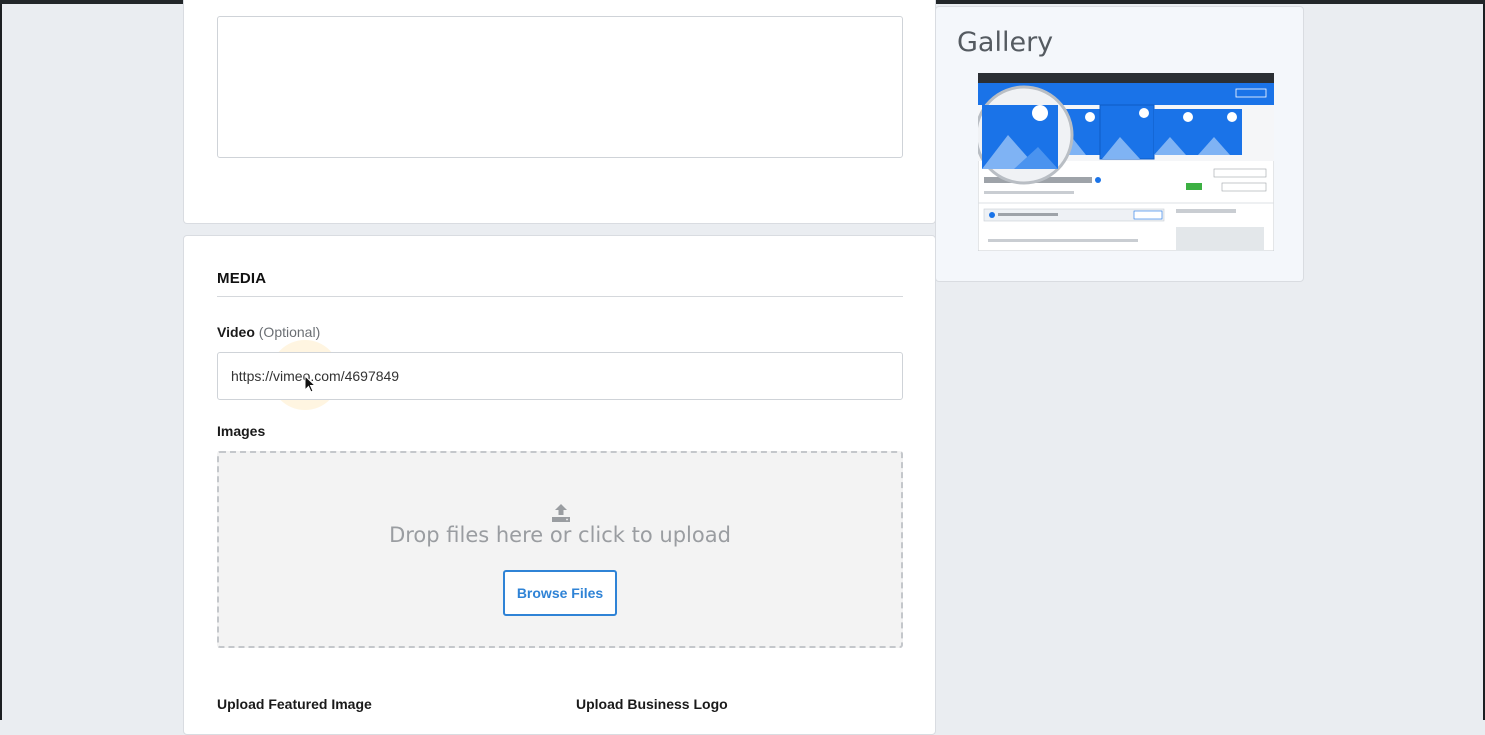 The image size is (1485, 735). I want to click on gallery-title: Gallery, so click(1005, 42).